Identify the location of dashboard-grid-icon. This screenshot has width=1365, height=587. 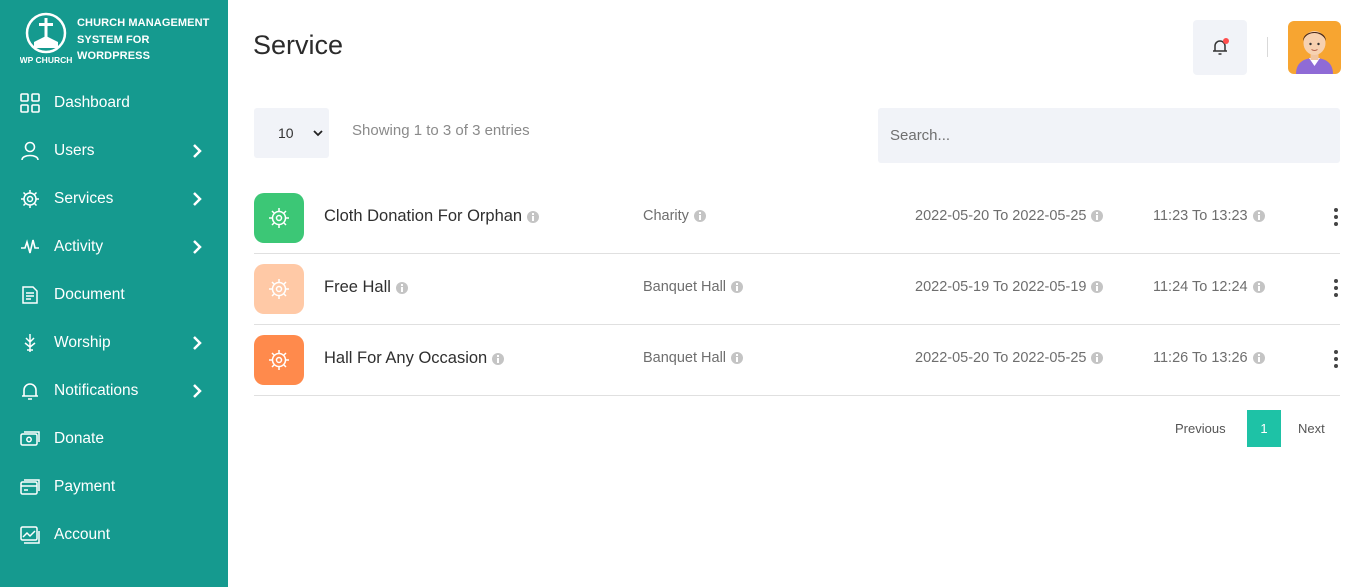
(30, 103).